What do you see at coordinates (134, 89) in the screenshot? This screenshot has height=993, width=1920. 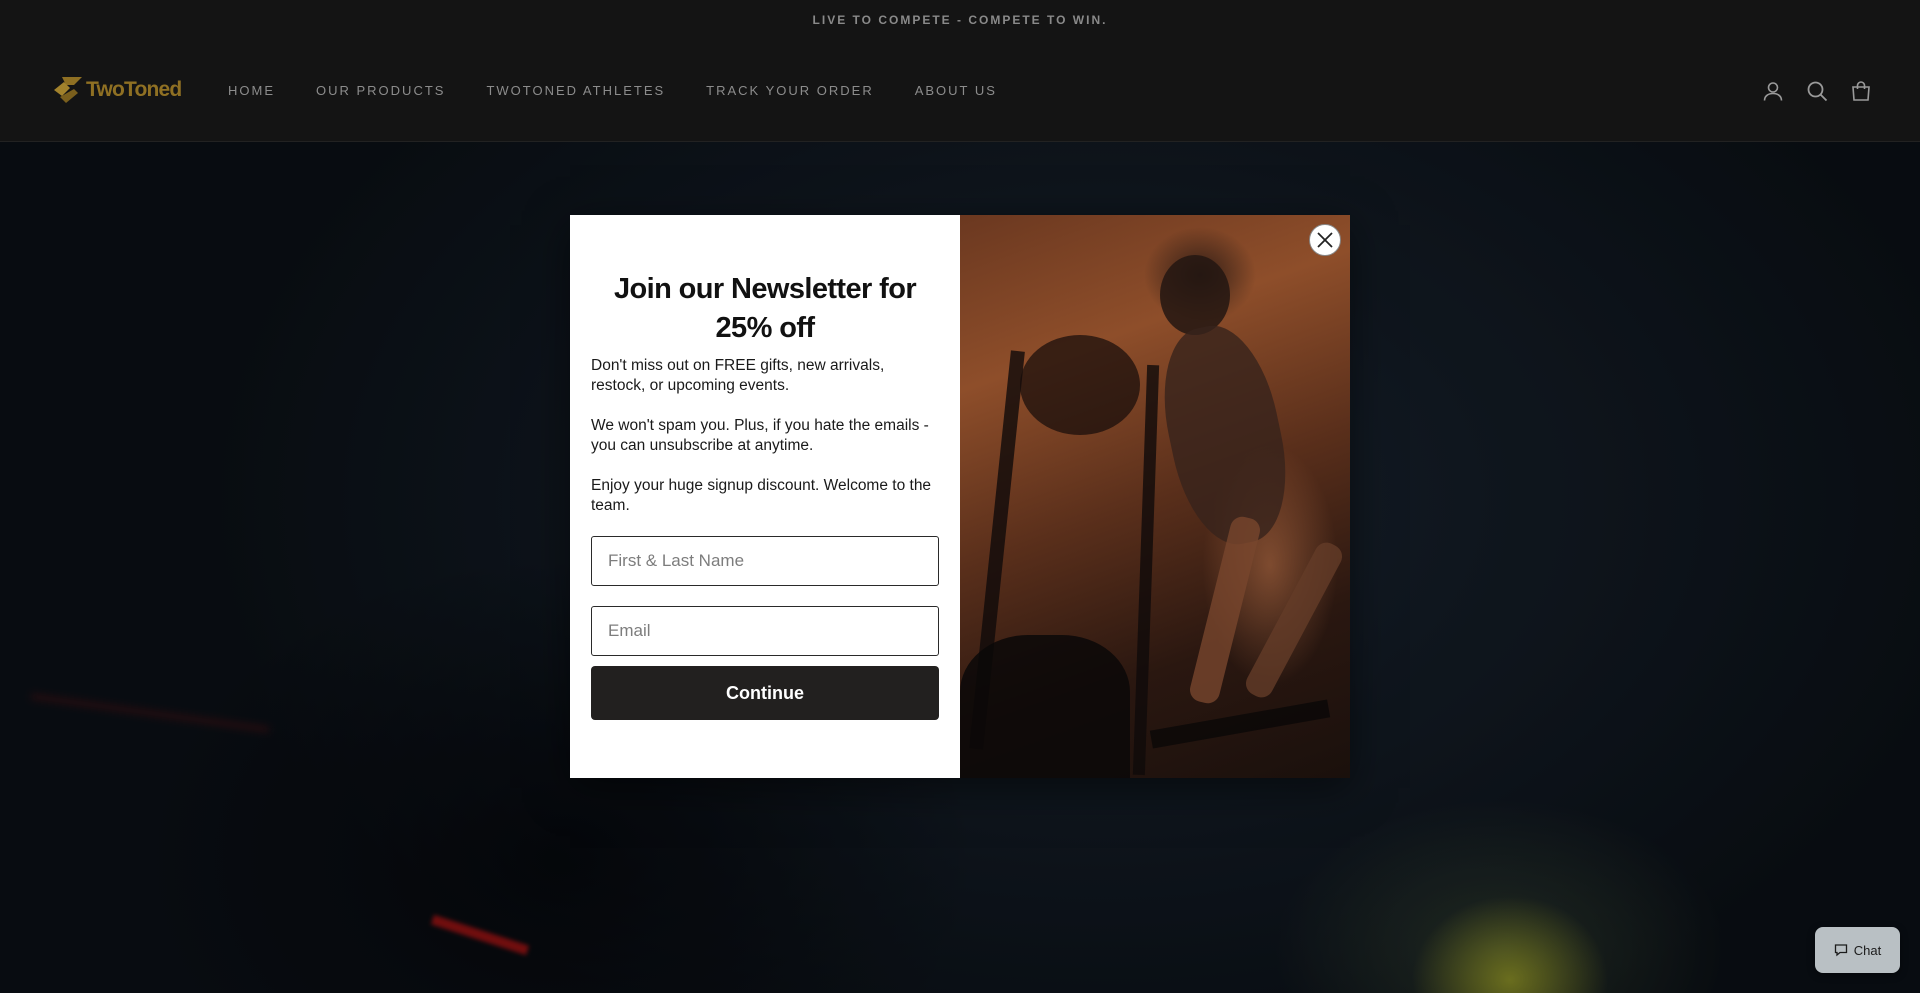 I see `logo-text: TwoToned` at bounding box center [134, 89].